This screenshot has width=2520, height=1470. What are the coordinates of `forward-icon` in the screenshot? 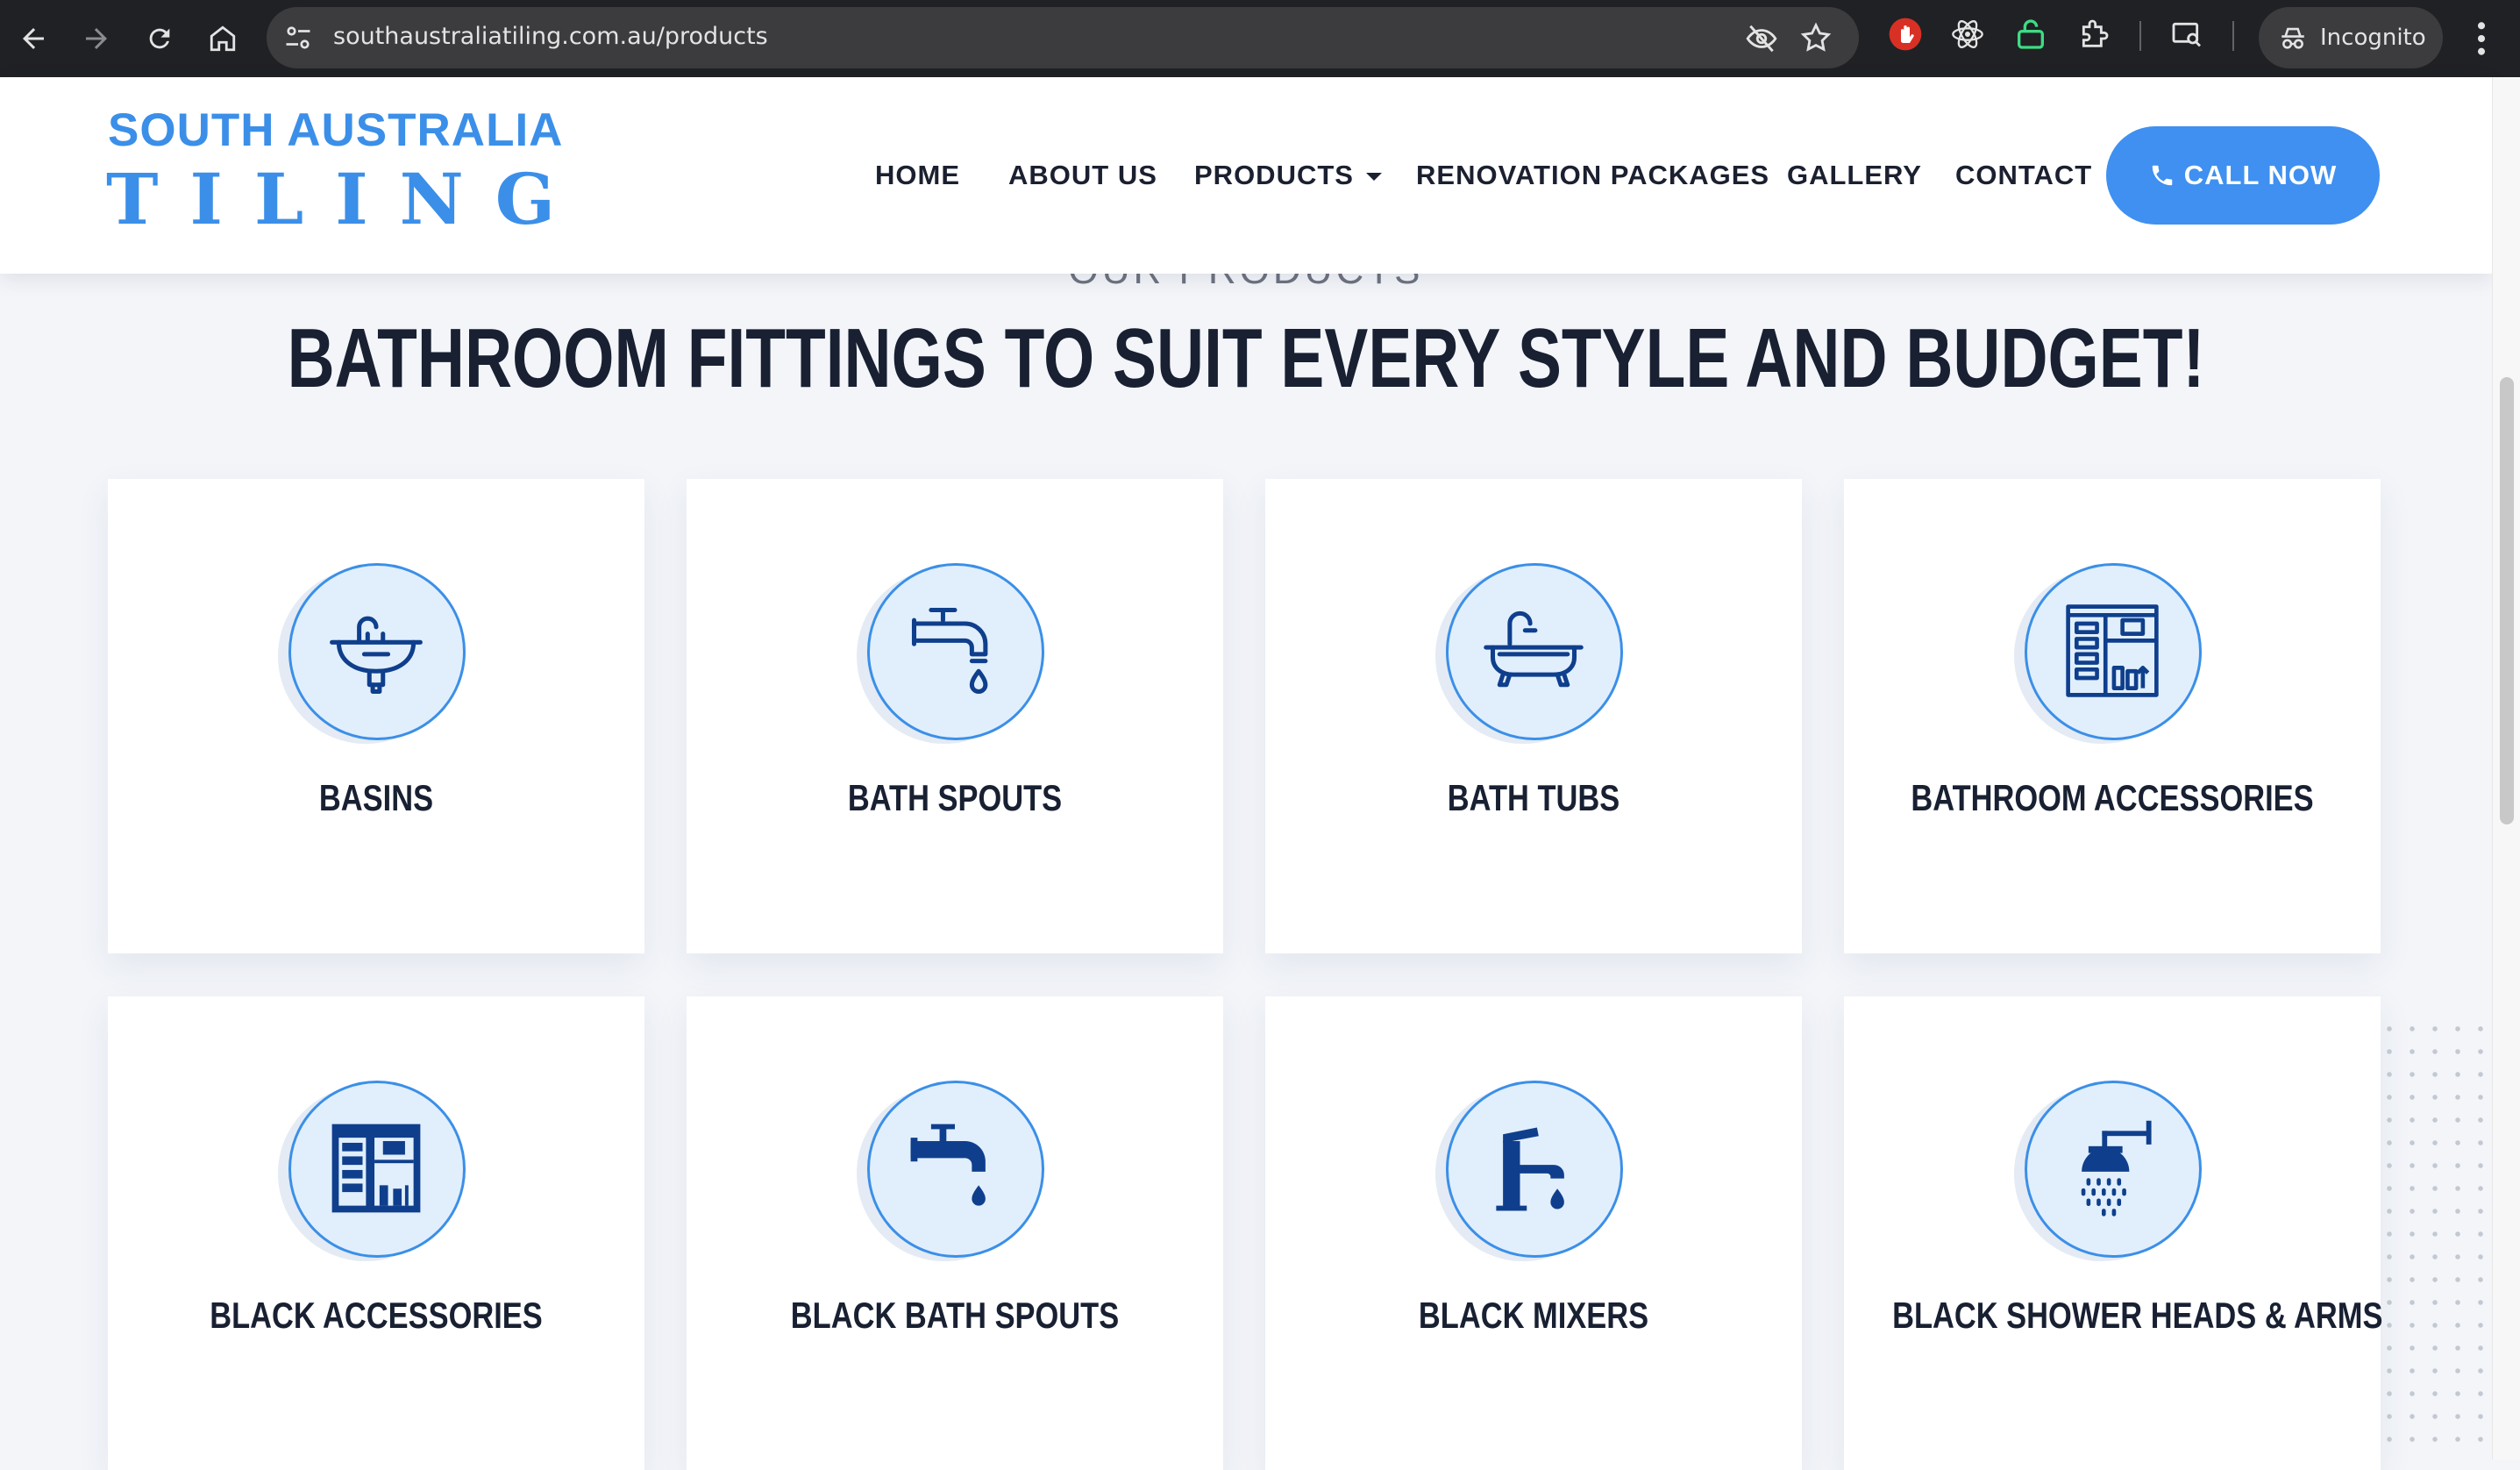 It's located at (96, 38).